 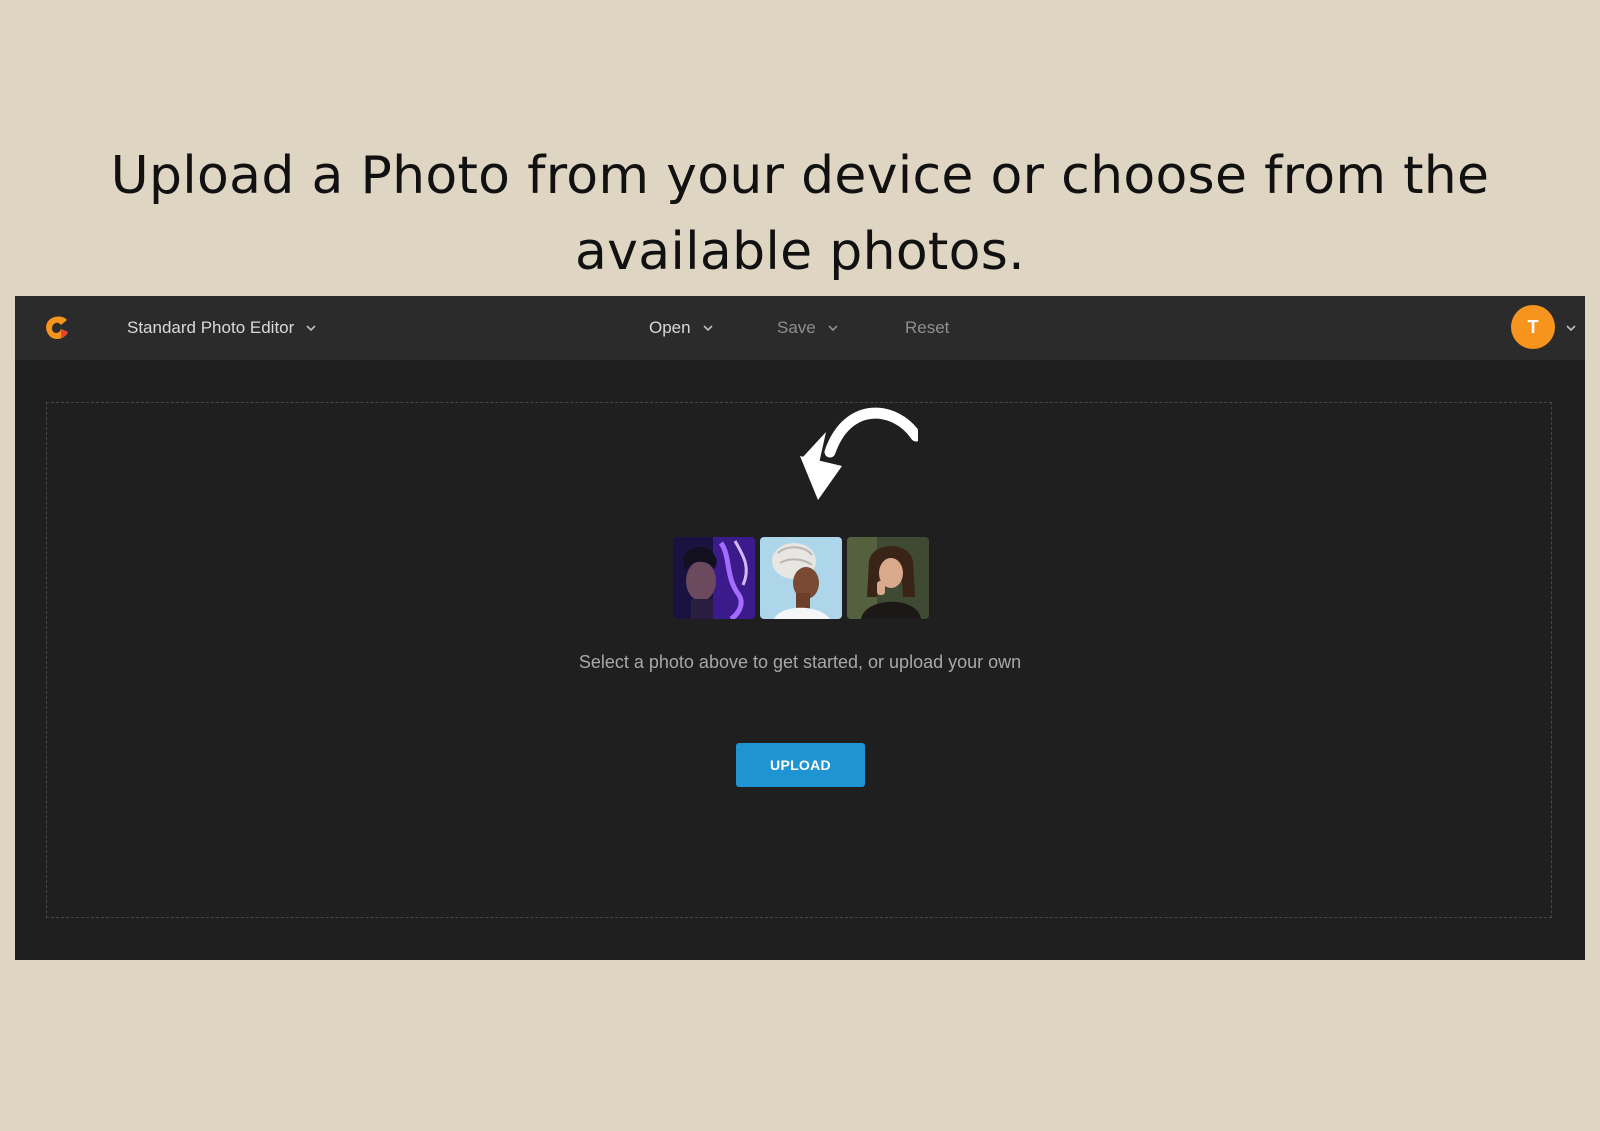 What do you see at coordinates (1571, 328) in the screenshot?
I see `account-chevron-down-icon` at bounding box center [1571, 328].